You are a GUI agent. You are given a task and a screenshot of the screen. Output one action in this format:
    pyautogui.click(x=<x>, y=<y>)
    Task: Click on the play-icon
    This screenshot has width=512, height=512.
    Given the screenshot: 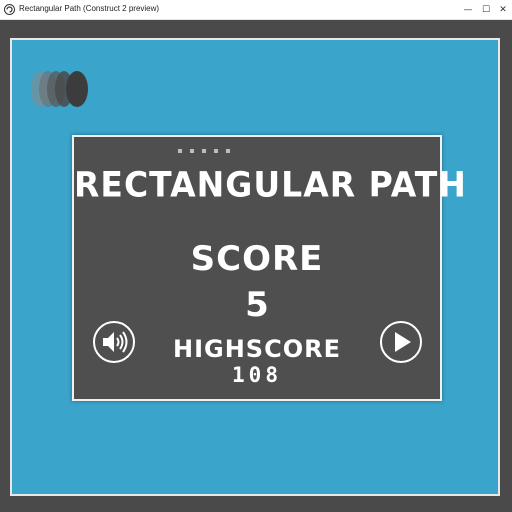 What is the action you would take?
    pyautogui.click(x=403, y=342)
    